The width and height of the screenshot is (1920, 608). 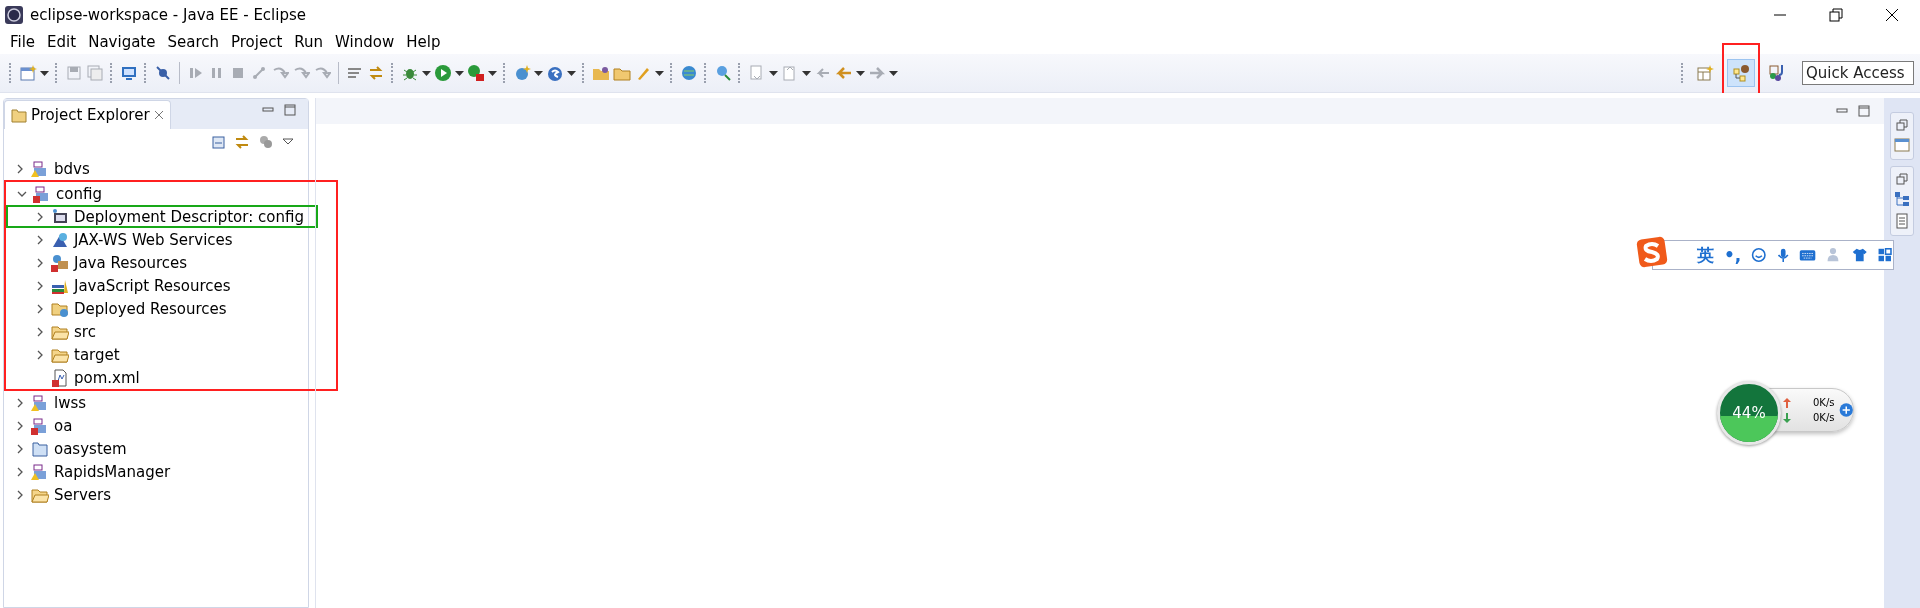 What do you see at coordinates (168, 15) in the screenshot?
I see `window-title: eclipse-workspace - Java EE - Eclipse` at bounding box center [168, 15].